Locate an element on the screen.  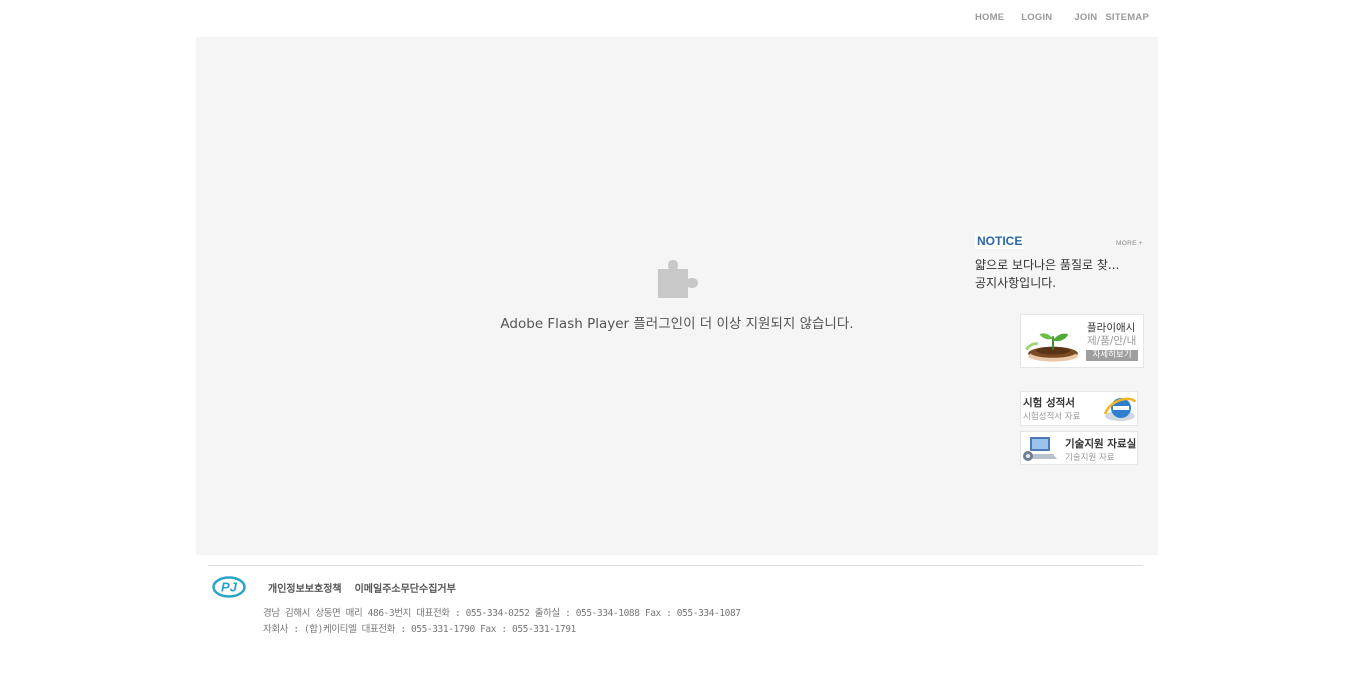
product-banner: 플라이애시 제/품/안/내 자세히보기 is located at coordinates (1082, 341).